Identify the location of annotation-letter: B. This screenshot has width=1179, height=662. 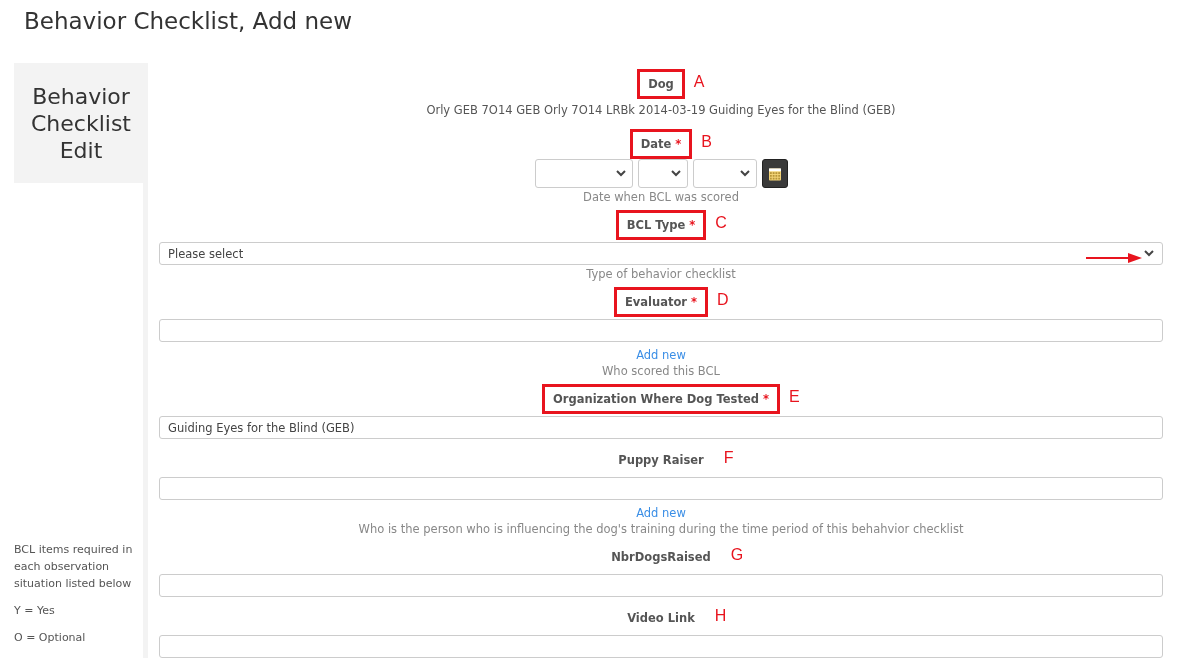
(706, 142).